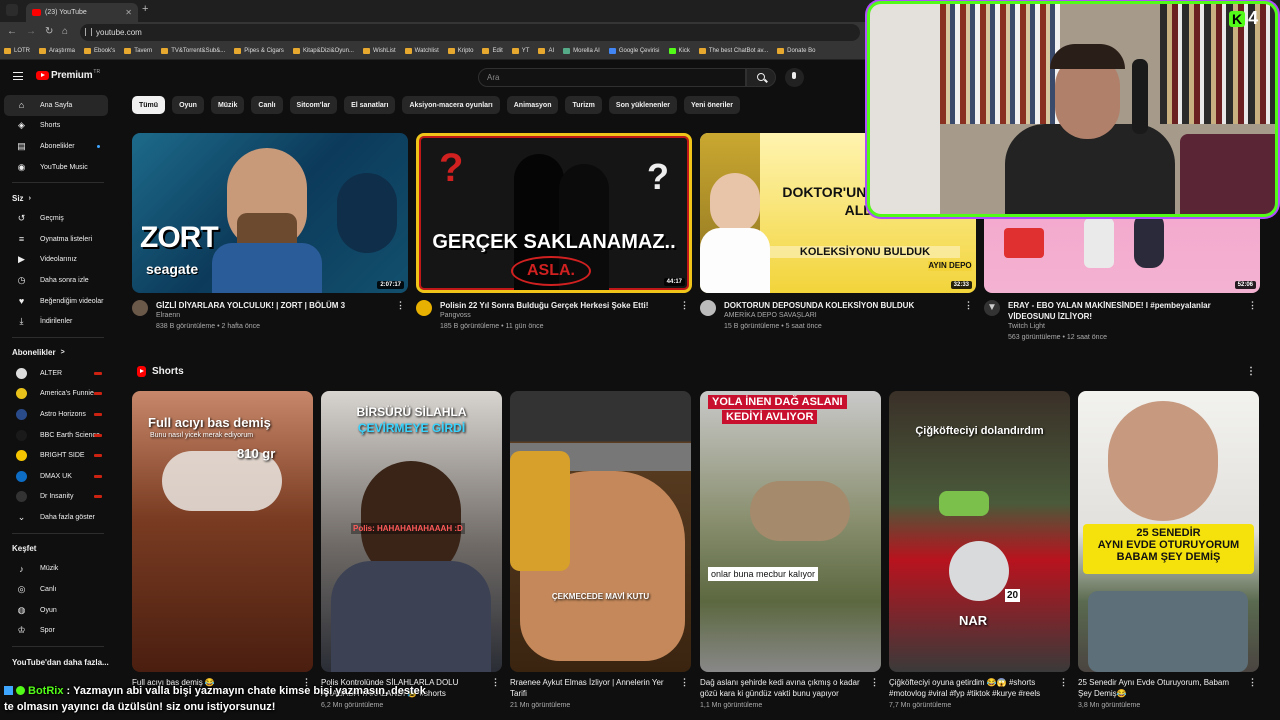 This screenshot has height=720, width=1280. I want to click on filter-chip: El sanatları, so click(370, 105).